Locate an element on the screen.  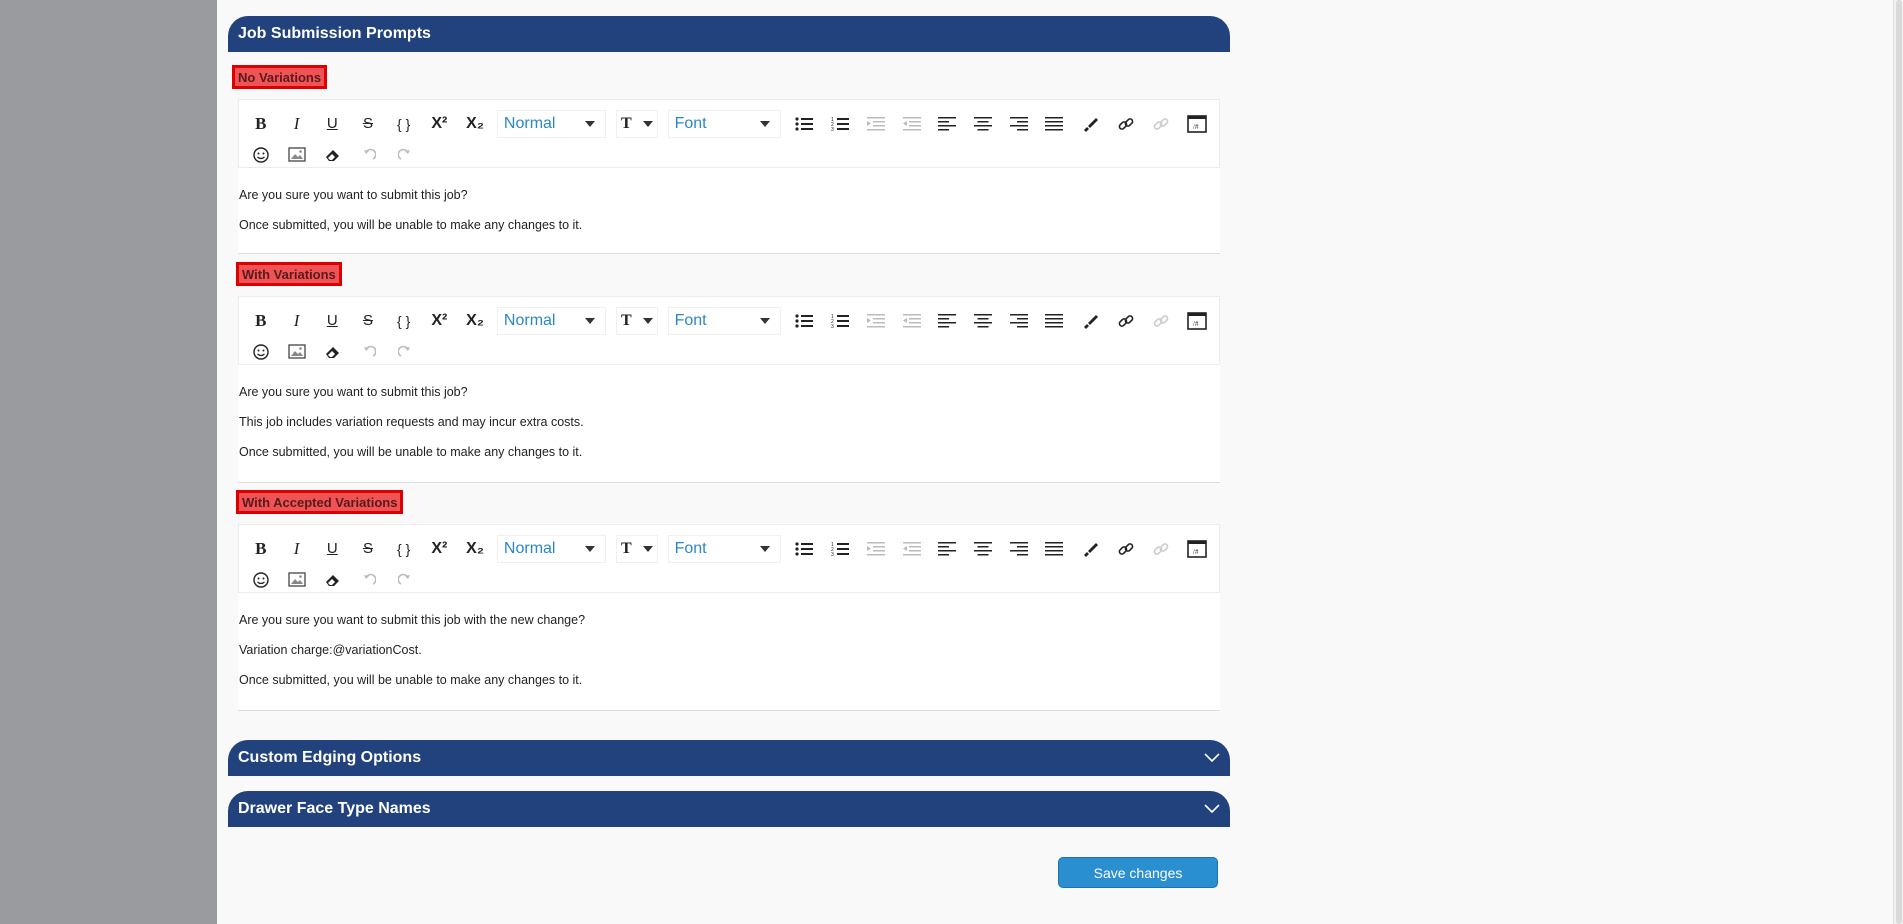
save-changes-button: Save changes is located at coordinates (1138, 872).